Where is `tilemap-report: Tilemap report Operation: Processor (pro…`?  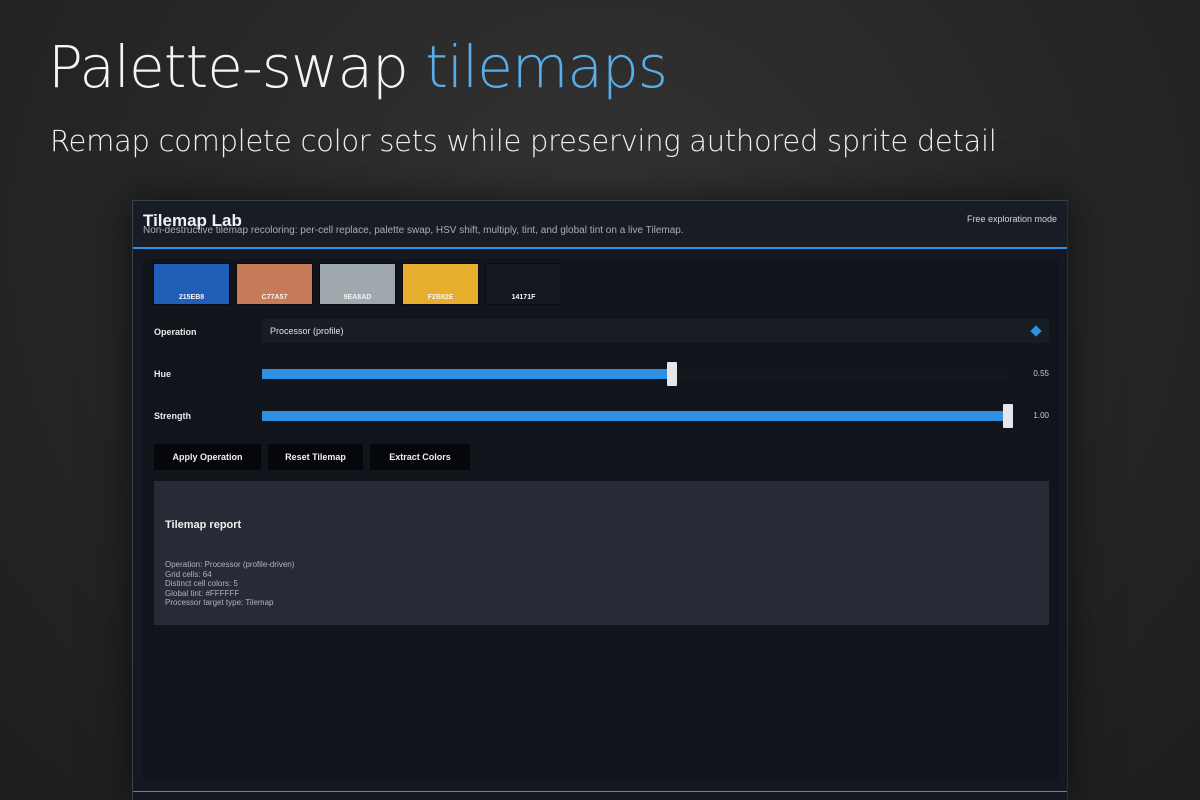
tilemap-report: Tilemap report Operation: Processor (pro… is located at coordinates (601, 553).